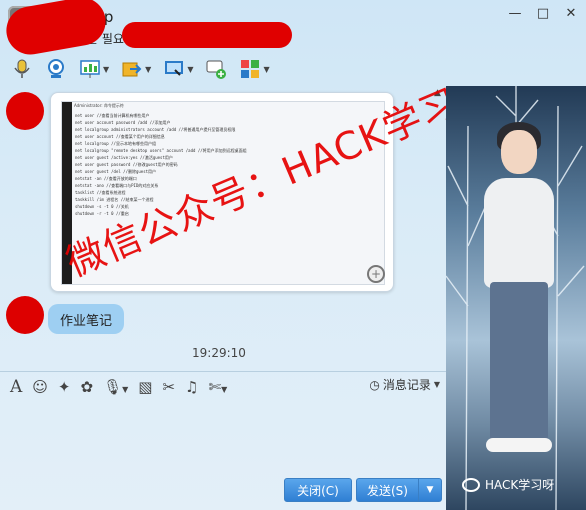 This screenshot has width=586, height=510. Describe the element at coordinates (376, 274) in the screenshot. I see `zoom-in-icon: +` at that location.